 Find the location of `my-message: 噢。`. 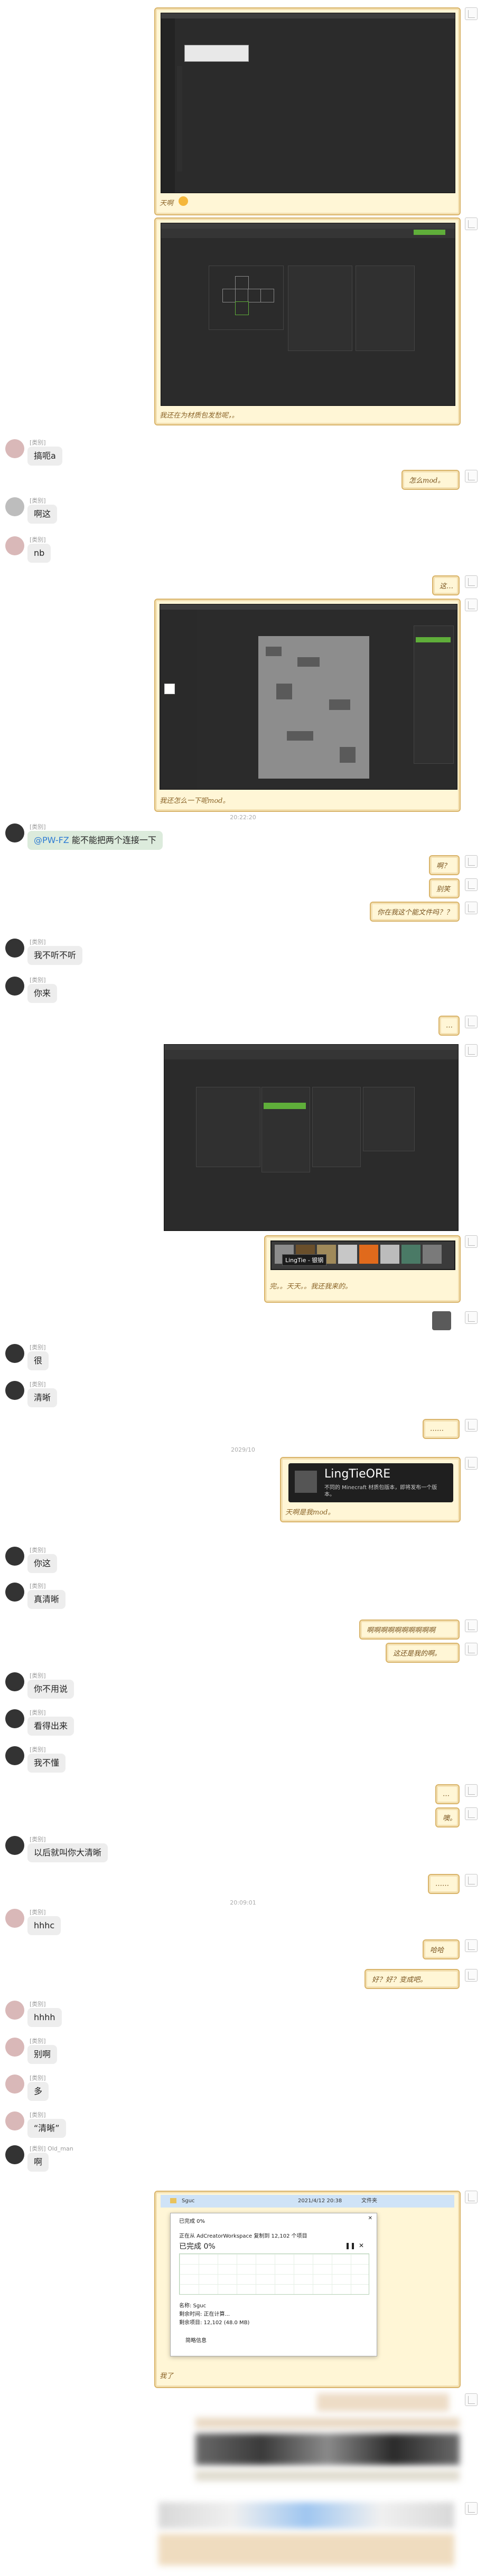

my-message: 噢。 is located at coordinates (447, 1817).